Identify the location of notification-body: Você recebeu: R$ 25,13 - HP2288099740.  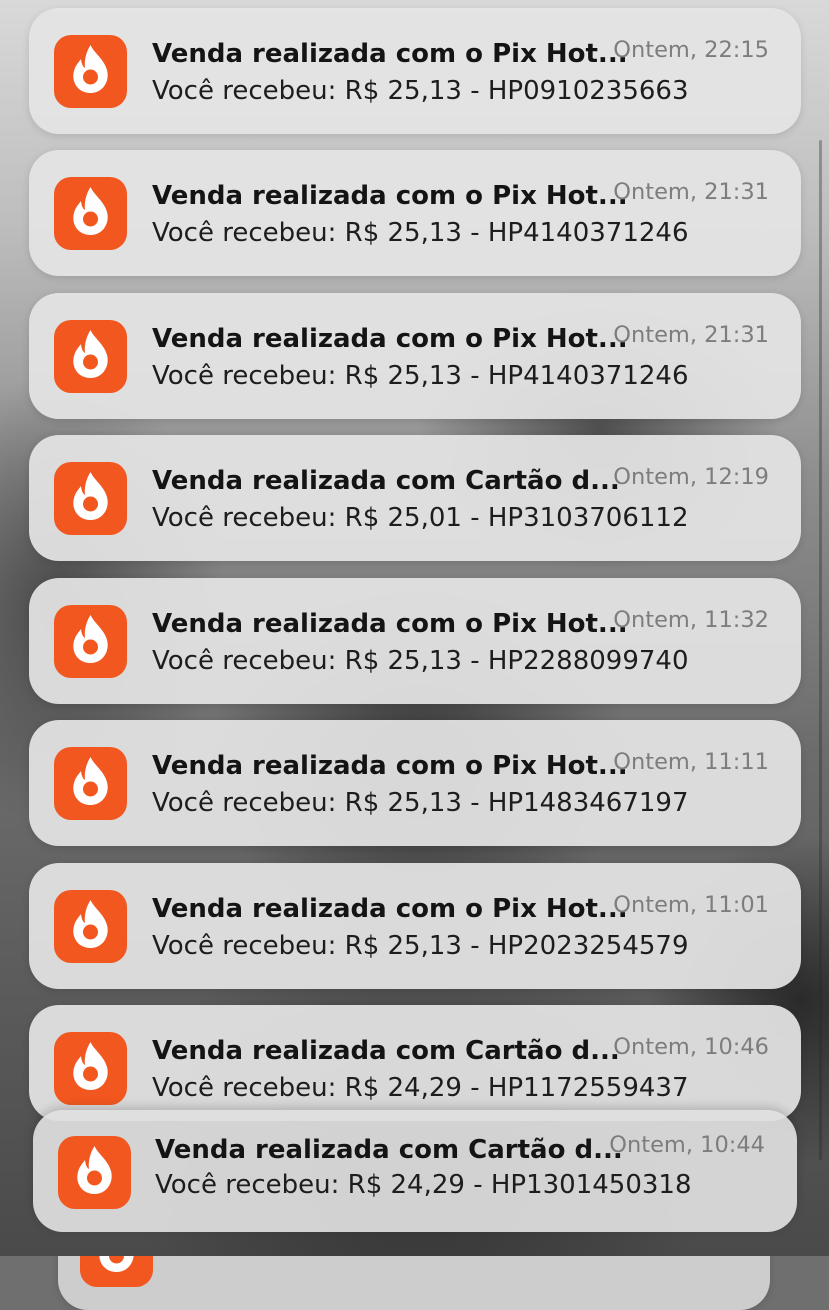
(420, 661).